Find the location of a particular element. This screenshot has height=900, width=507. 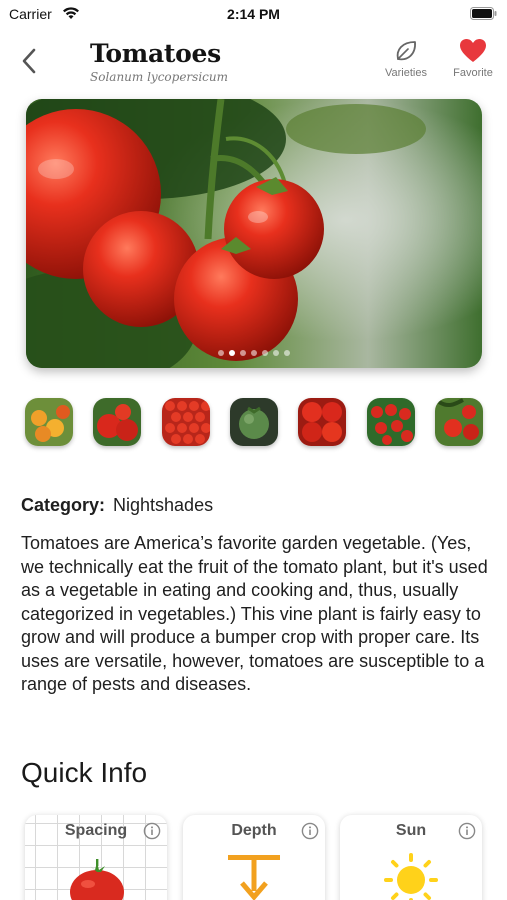

quick-info-title: Quick Info is located at coordinates (84, 772).